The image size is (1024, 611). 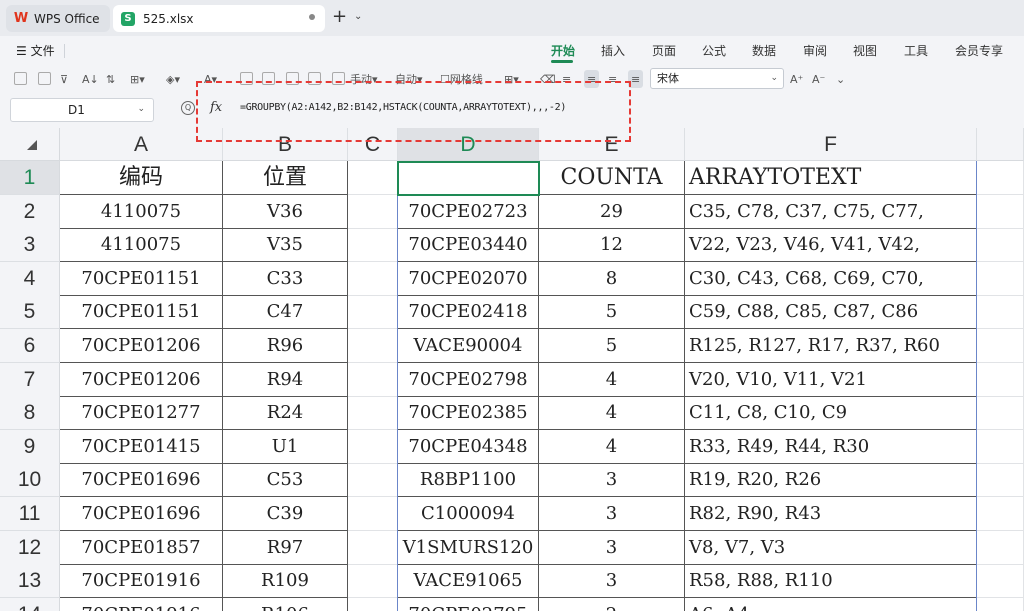 I want to click on zoom-icon: Q, so click(x=188, y=108).